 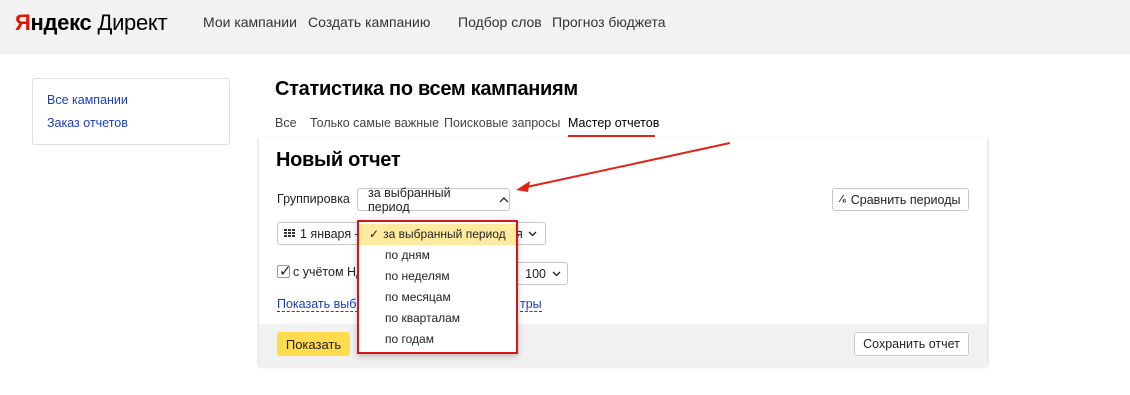 What do you see at coordinates (611, 136) in the screenshot?
I see `active-tab-indicator` at bounding box center [611, 136].